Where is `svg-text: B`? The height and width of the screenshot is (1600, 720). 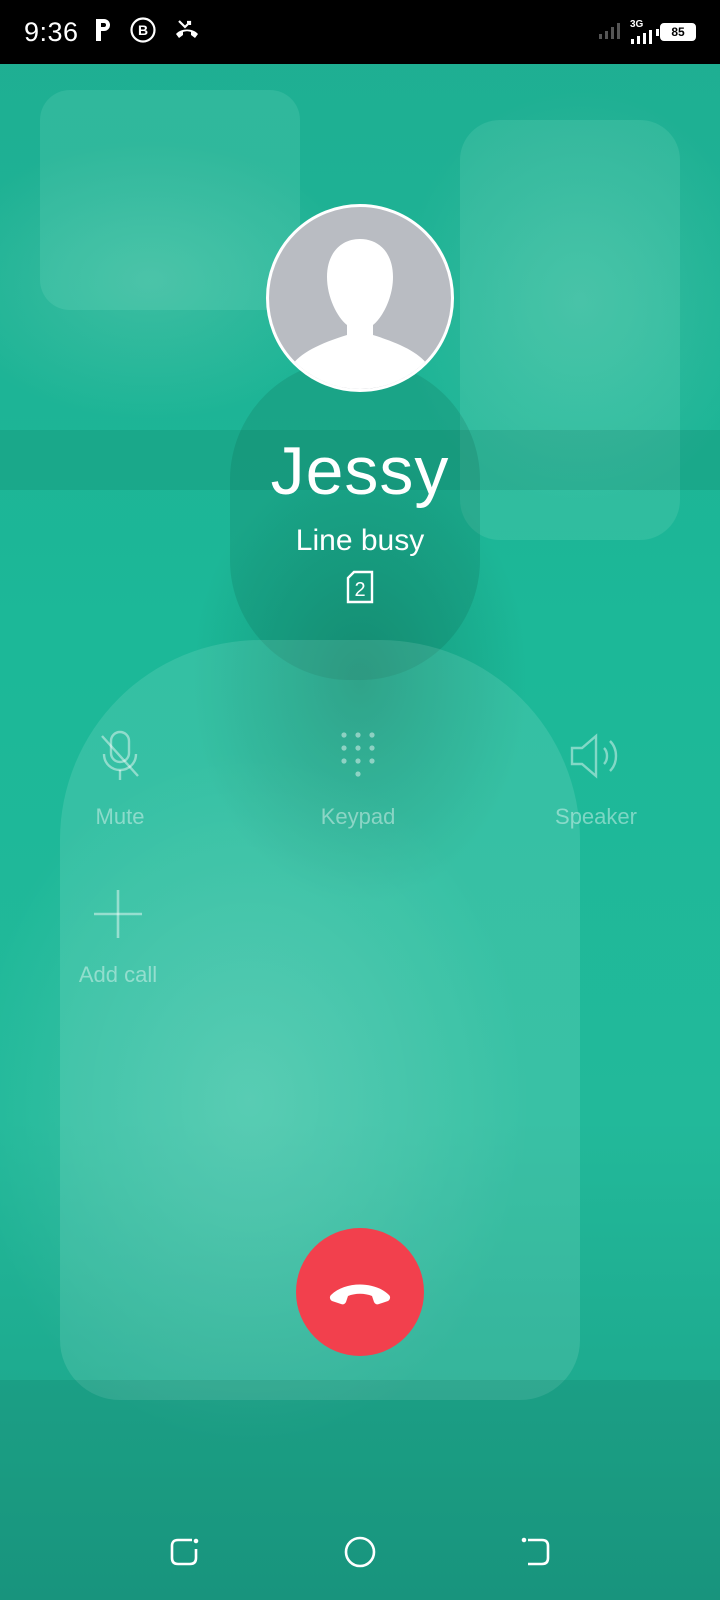
svg-text: B is located at coordinates (143, 30).